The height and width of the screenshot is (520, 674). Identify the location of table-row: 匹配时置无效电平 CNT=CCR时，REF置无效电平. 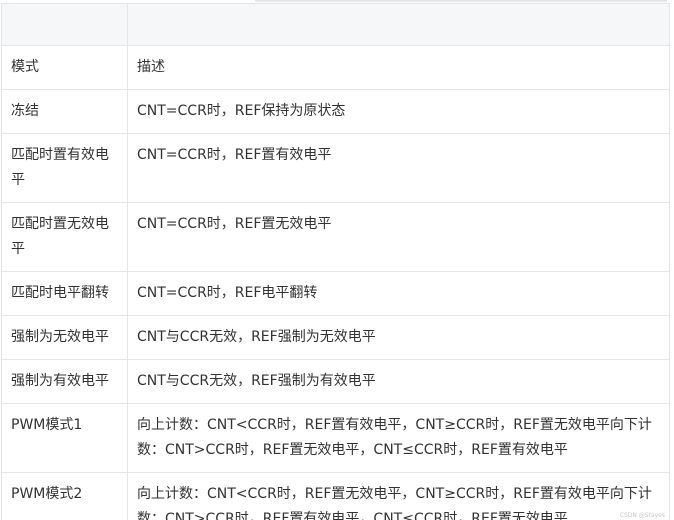
(335, 237).